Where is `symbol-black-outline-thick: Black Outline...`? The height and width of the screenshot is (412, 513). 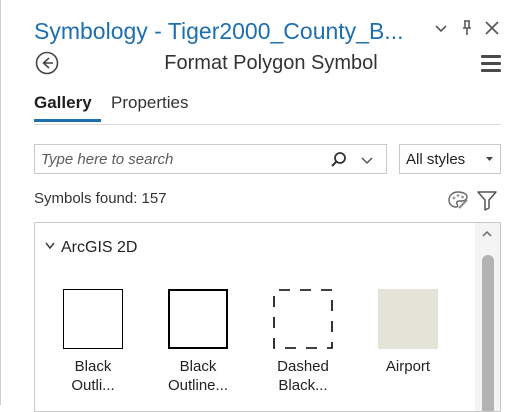 symbol-black-outline-thick: Black Outline... is located at coordinates (198, 349).